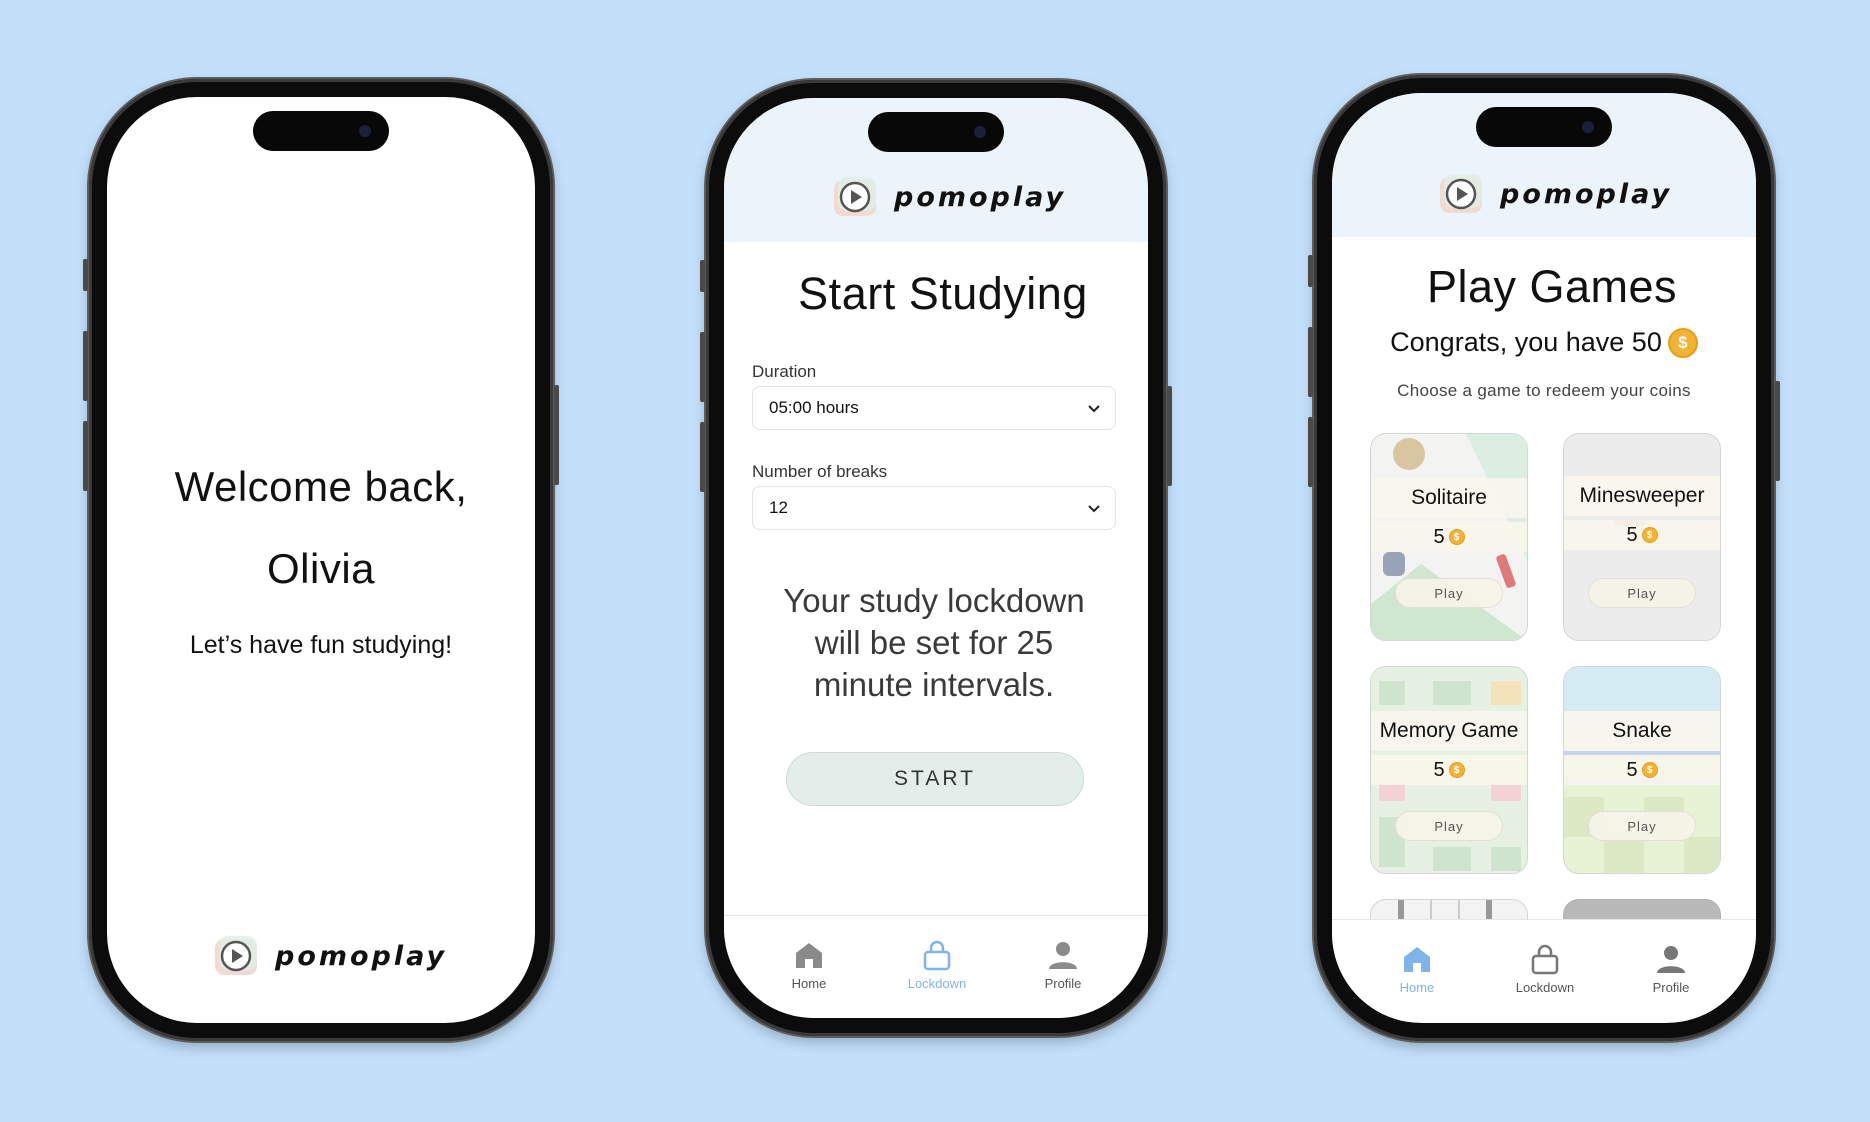  Describe the element at coordinates (784, 371) in the screenshot. I see `duration-label: Duration` at that location.